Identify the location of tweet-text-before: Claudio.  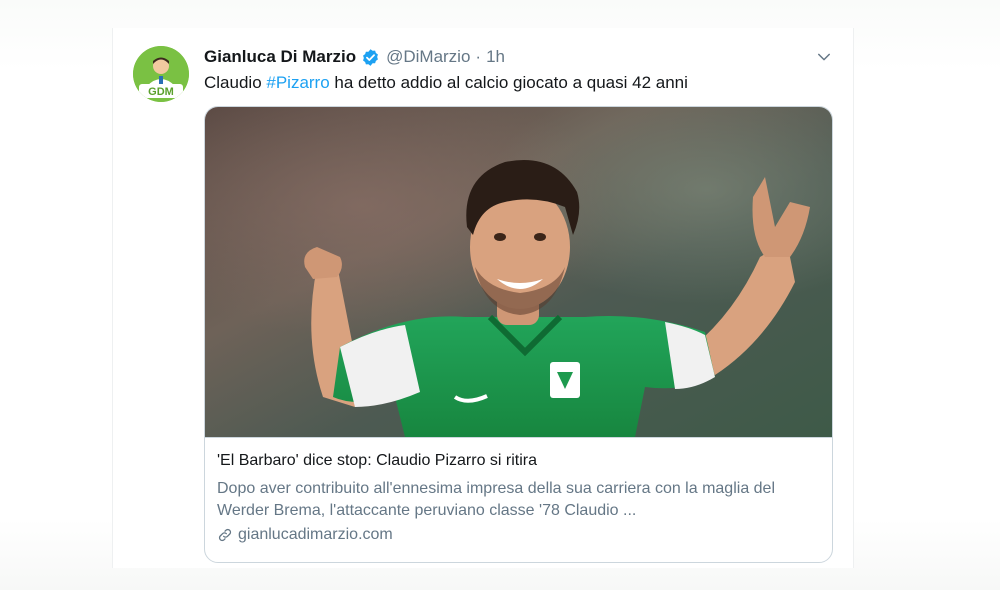
(235, 82).